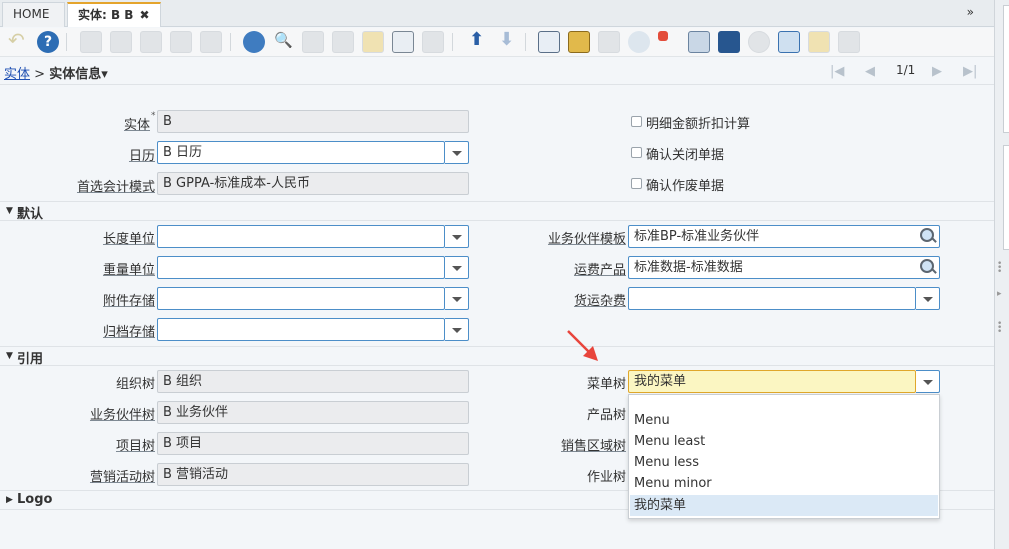 The width and height of the screenshot is (1009, 549). What do you see at coordinates (403, 42) in the screenshot?
I see `grid-toggle-icon` at bounding box center [403, 42].